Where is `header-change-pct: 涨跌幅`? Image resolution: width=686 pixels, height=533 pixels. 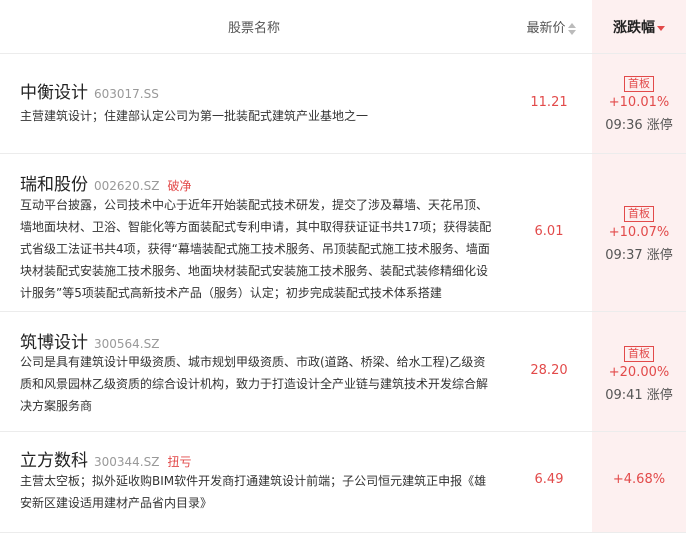
header-change-pct: 涨跌幅 is located at coordinates (639, 27).